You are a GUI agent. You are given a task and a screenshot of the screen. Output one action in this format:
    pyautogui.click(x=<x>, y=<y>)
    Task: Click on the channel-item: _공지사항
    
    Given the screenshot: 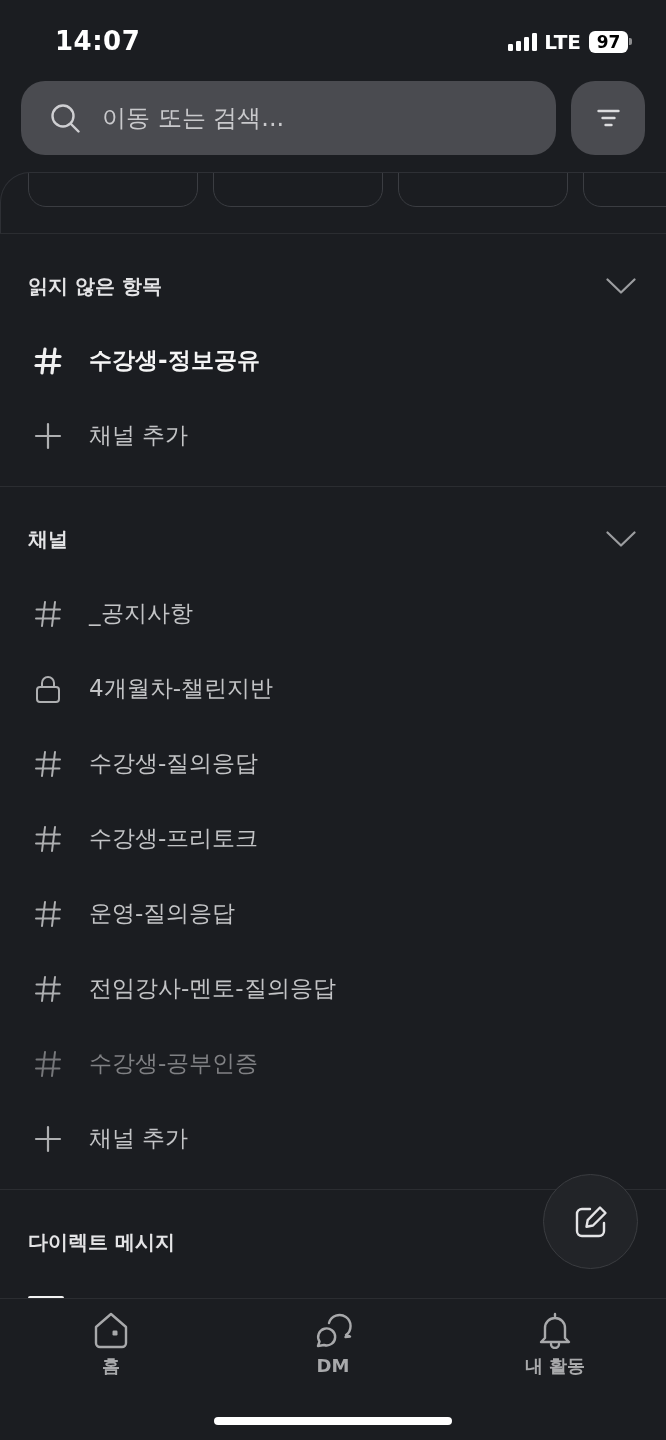 What is the action you would take?
    pyautogui.click(x=113, y=613)
    